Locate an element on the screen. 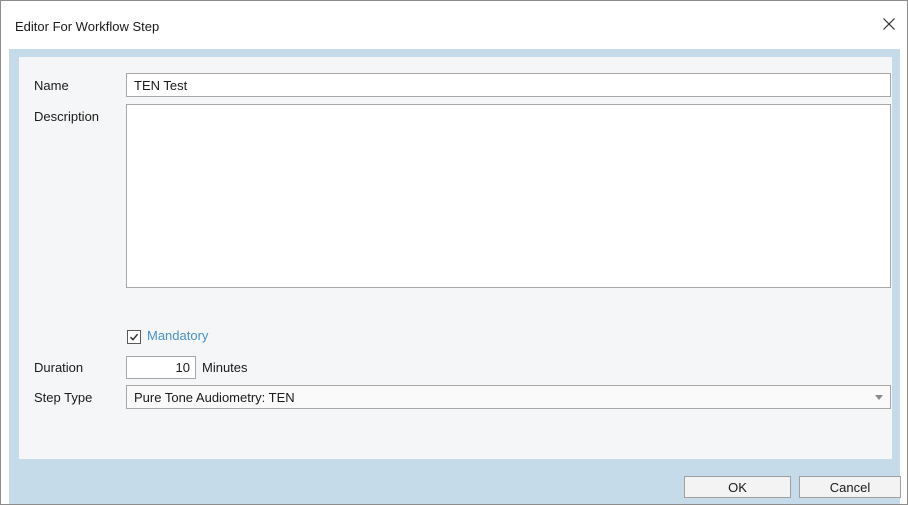 The height and width of the screenshot is (505, 908). title-bar: Editor For Workflow Step is located at coordinates (454, 25).